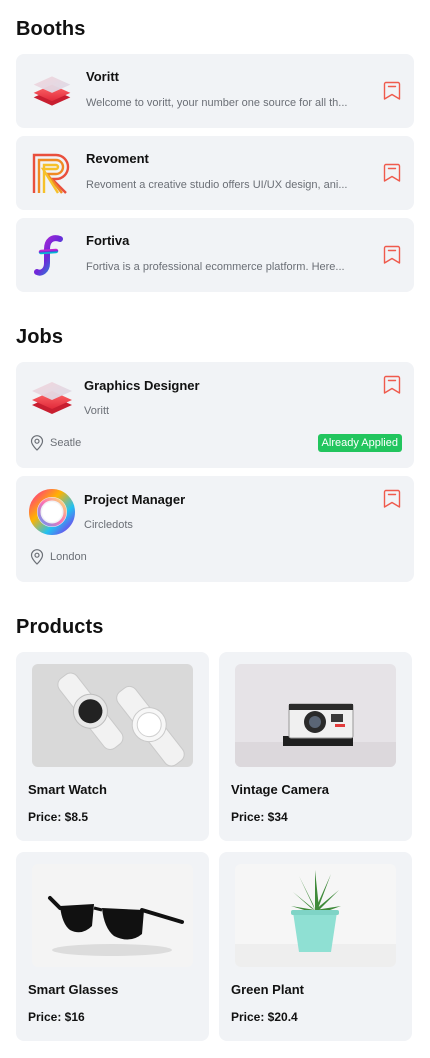 Image resolution: width=430 pixels, height=1058 pixels. I want to click on product-name: Vintage Camera, so click(280, 789).